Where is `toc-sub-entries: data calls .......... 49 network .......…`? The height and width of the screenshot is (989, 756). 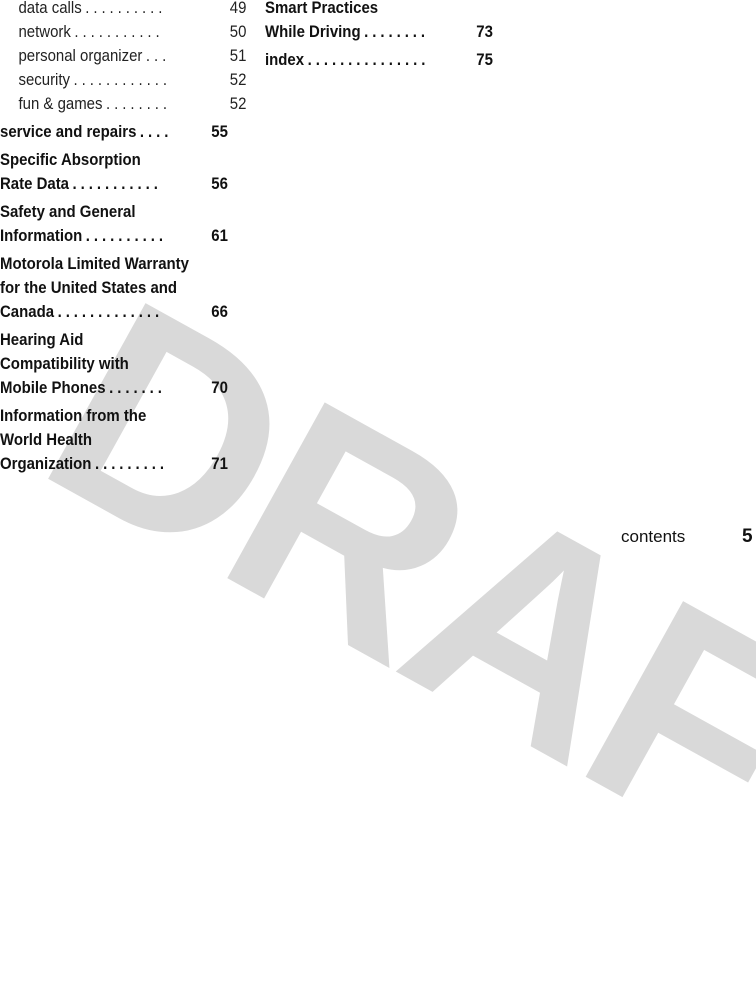 toc-sub-entries: data calls .......... 49 network .......… is located at coordinates (123, 58).